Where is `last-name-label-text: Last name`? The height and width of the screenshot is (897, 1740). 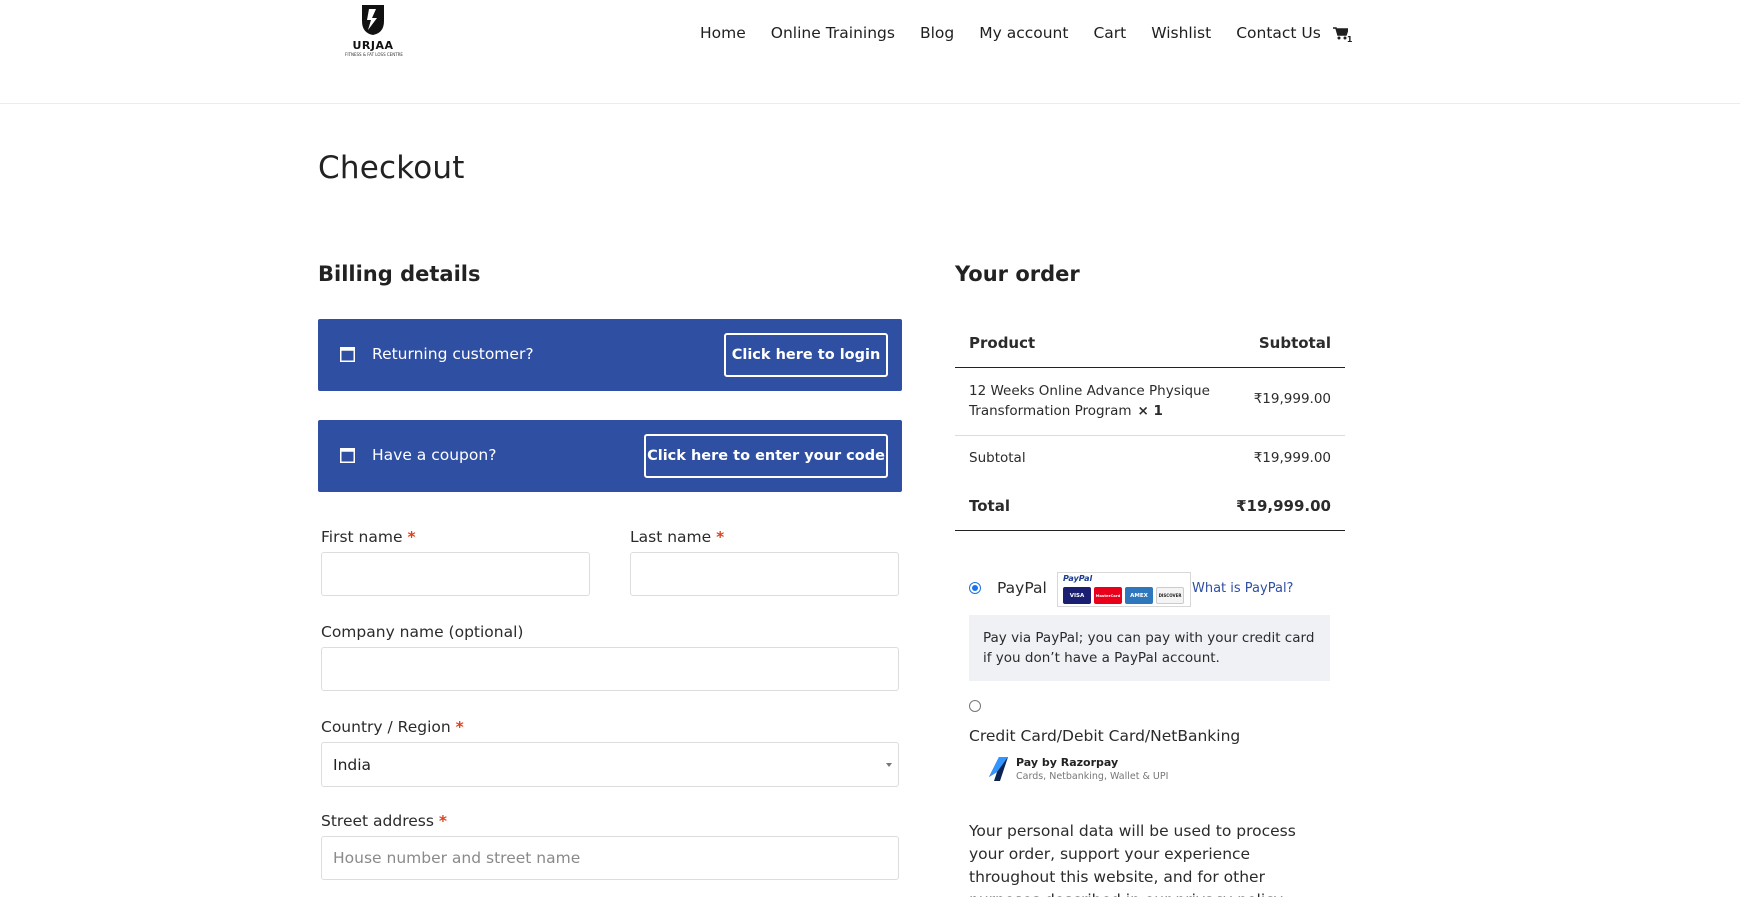 last-name-label-text: Last name is located at coordinates (671, 537).